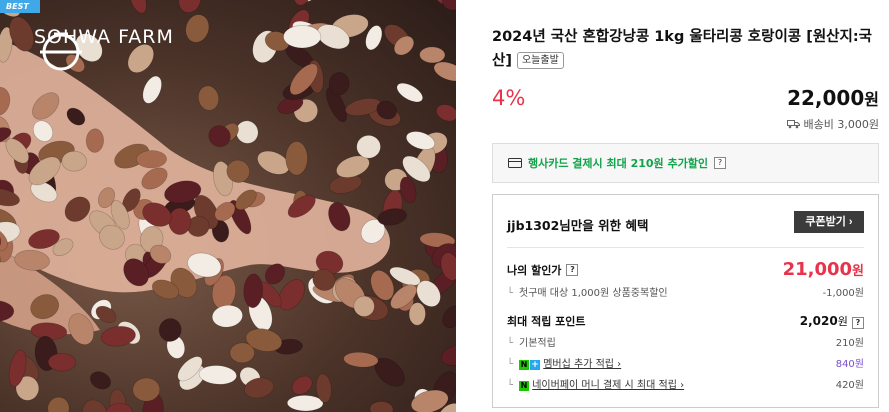  What do you see at coordinates (871, 99) in the screenshot?
I see `price-currency: 원` at bounding box center [871, 99].